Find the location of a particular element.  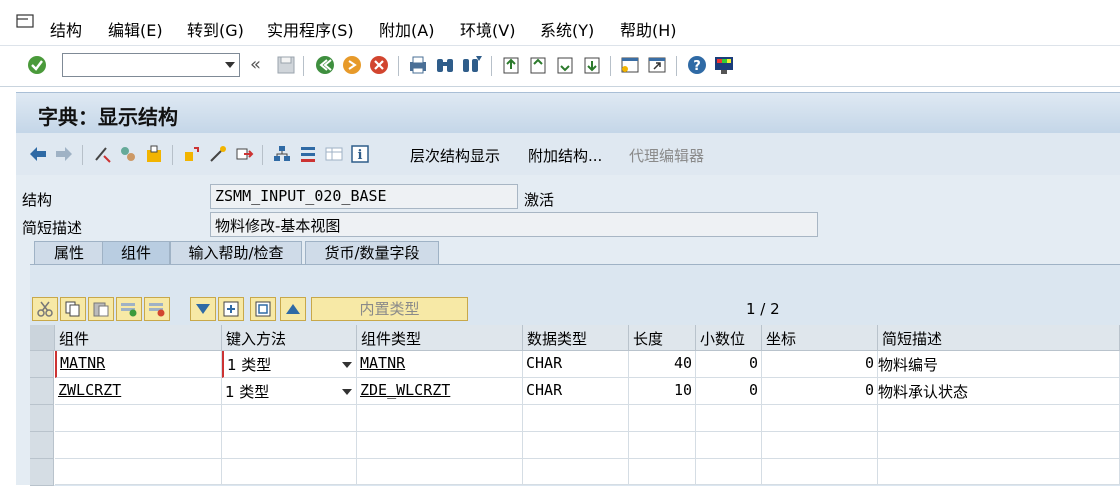

select-all-cell is located at coordinates (42, 338).